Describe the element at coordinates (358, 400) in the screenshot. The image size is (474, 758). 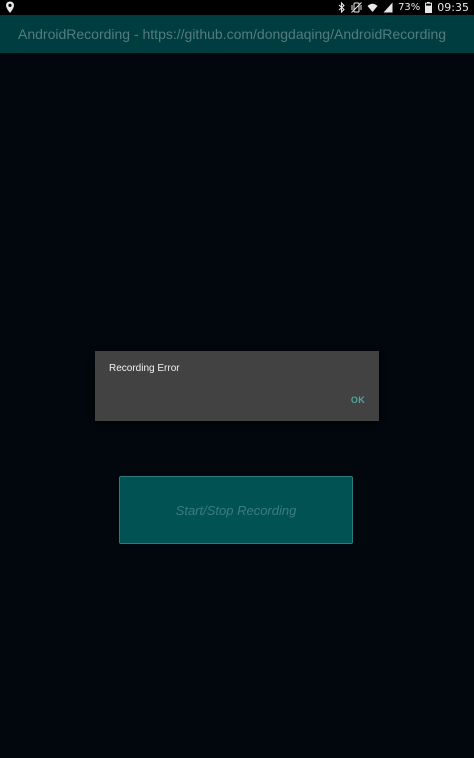
I see `ok-button: OK` at that location.